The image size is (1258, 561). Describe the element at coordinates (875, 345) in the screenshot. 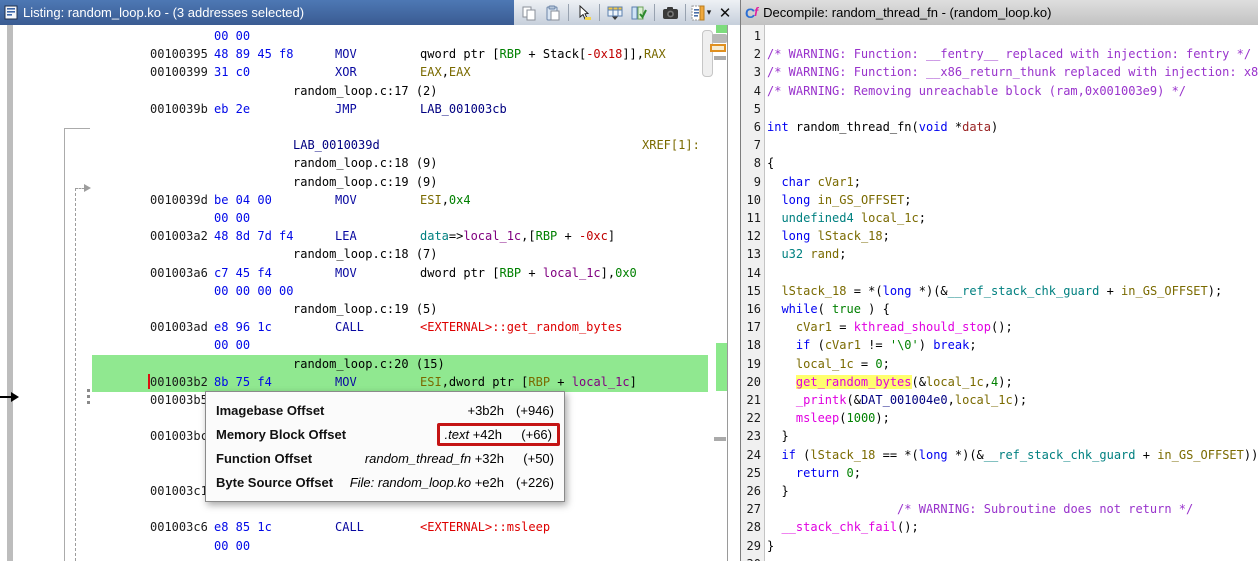

I see `decompile-token: !=` at that location.